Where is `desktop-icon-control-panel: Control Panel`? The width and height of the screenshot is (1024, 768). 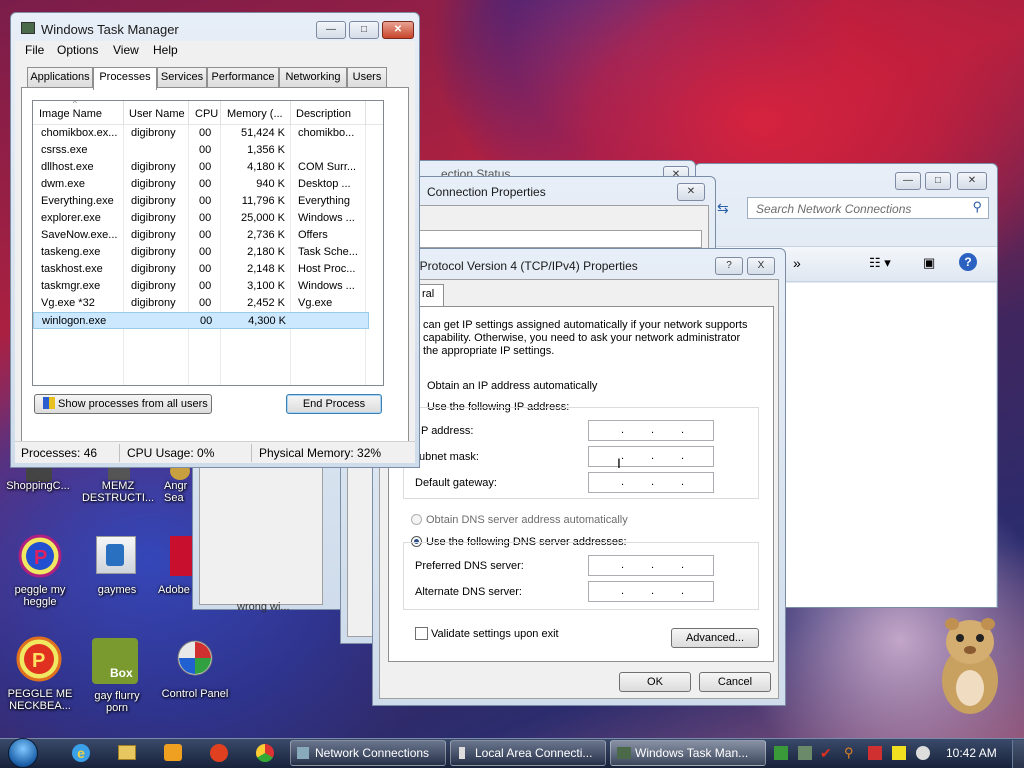
desktop-icon-control-panel: Control Panel is located at coordinates (195, 671).